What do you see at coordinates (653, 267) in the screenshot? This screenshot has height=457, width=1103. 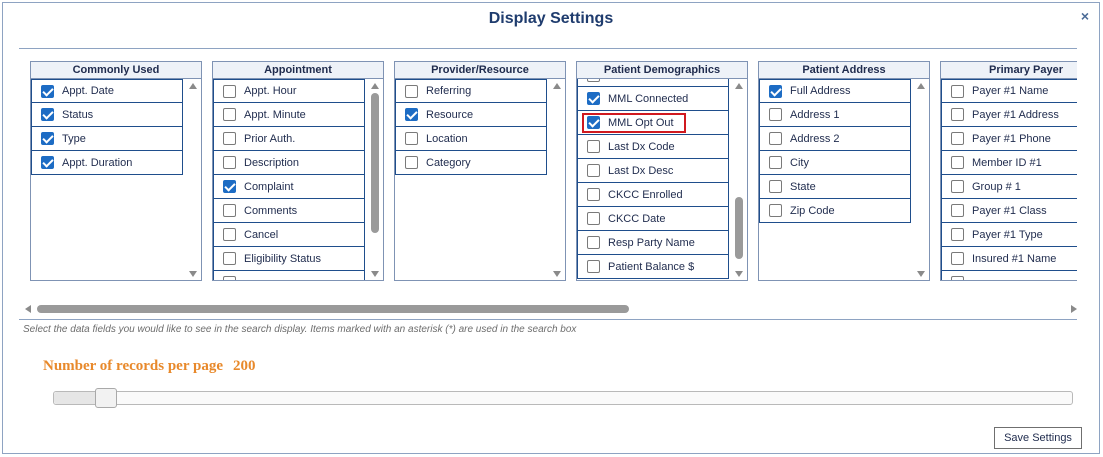 I see `field-option: Patient Balance $` at bounding box center [653, 267].